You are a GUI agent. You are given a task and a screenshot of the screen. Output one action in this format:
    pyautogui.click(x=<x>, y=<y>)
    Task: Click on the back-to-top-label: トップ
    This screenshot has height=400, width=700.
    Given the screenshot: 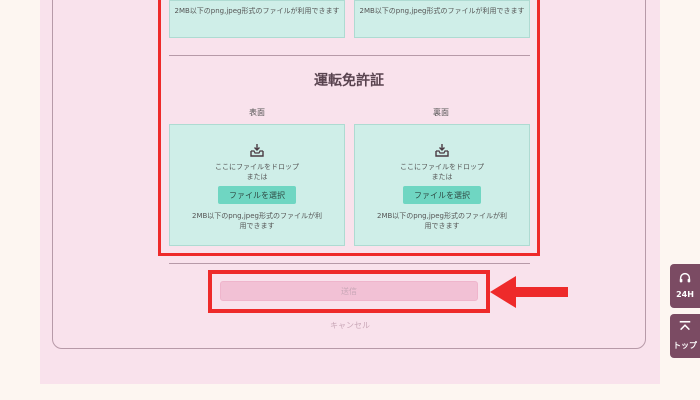 What is the action you would take?
    pyautogui.click(x=685, y=345)
    